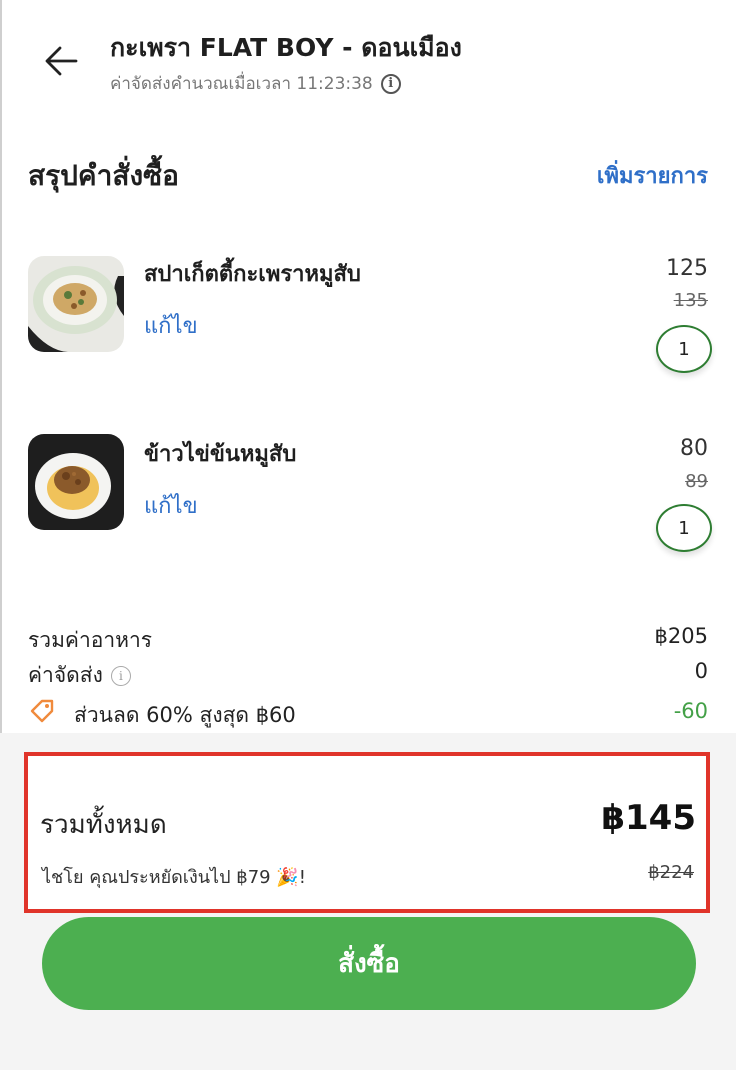  Describe the element at coordinates (696, 481) in the screenshot. I see `item-original-price: 89` at that location.